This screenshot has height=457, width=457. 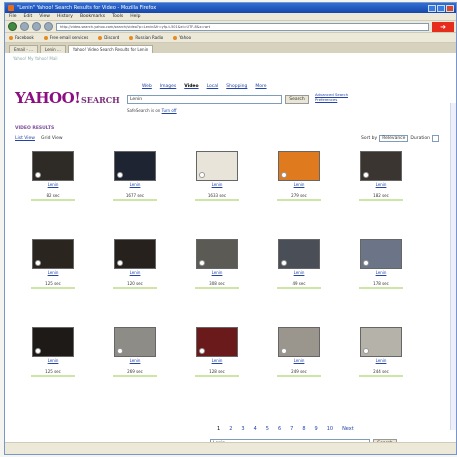 What do you see at coordinates (65, 37) in the screenshot?
I see `bookmark-item: Free email services` at bounding box center [65, 37].